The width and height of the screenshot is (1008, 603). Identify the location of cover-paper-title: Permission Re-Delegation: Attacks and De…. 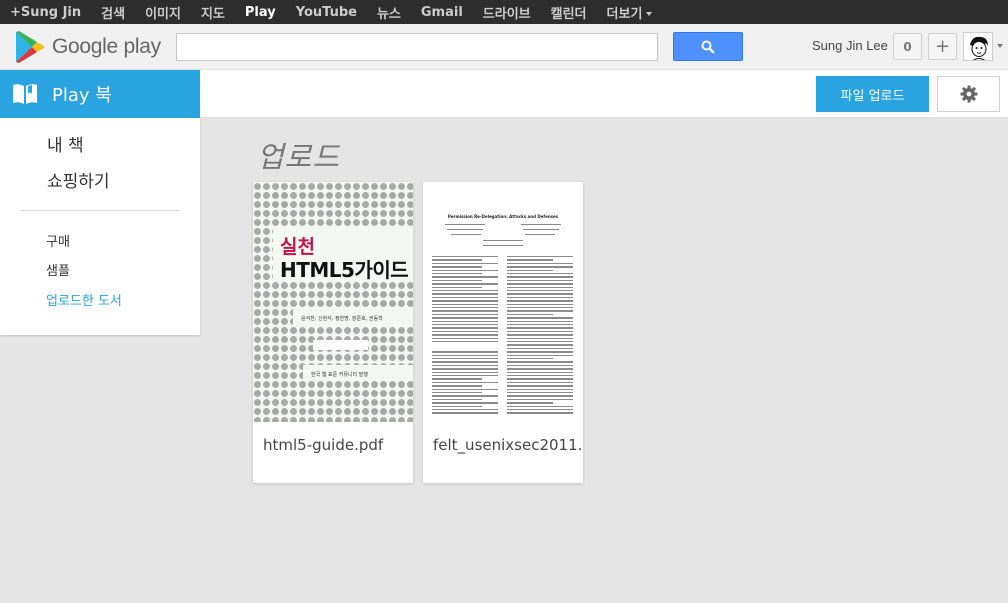
(503, 216).